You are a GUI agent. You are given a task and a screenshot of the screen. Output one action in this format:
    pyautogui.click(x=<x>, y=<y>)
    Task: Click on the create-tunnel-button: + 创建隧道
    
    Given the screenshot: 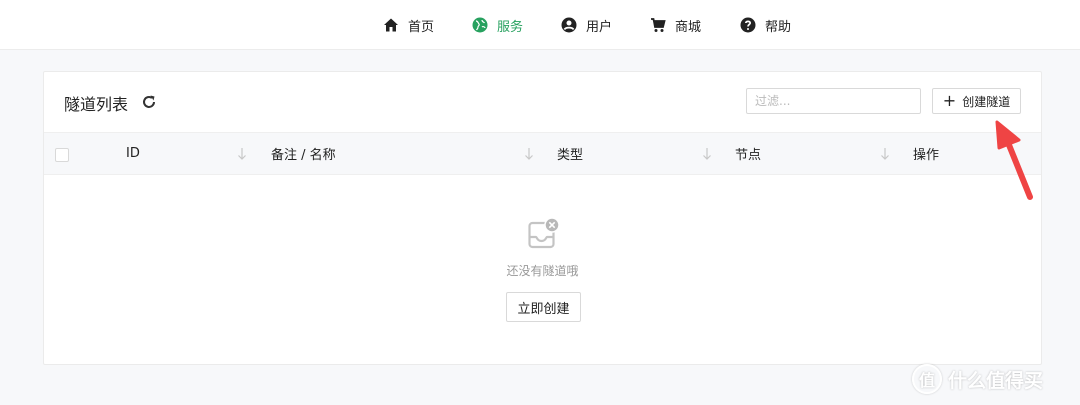 What is the action you would take?
    pyautogui.click(x=976, y=101)
    